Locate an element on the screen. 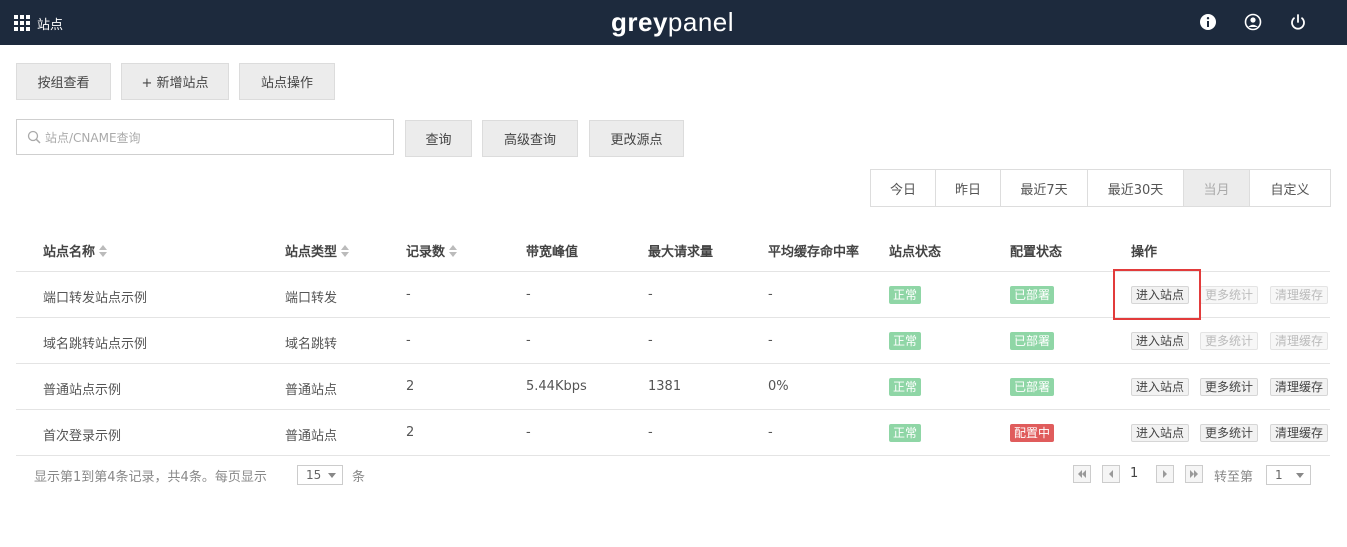 The height and width of the screenshot is (547, 1347). date-custom: 自定义 is located at coordinates (1290, 188).